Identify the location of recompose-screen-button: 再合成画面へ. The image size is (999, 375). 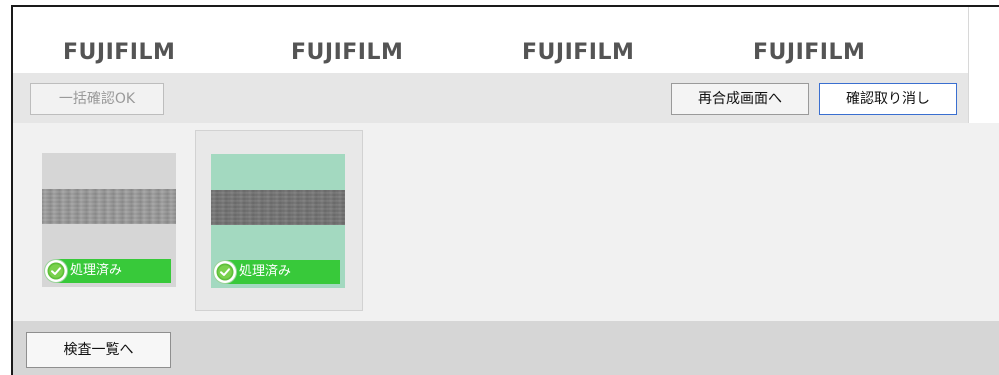
(740, 99).